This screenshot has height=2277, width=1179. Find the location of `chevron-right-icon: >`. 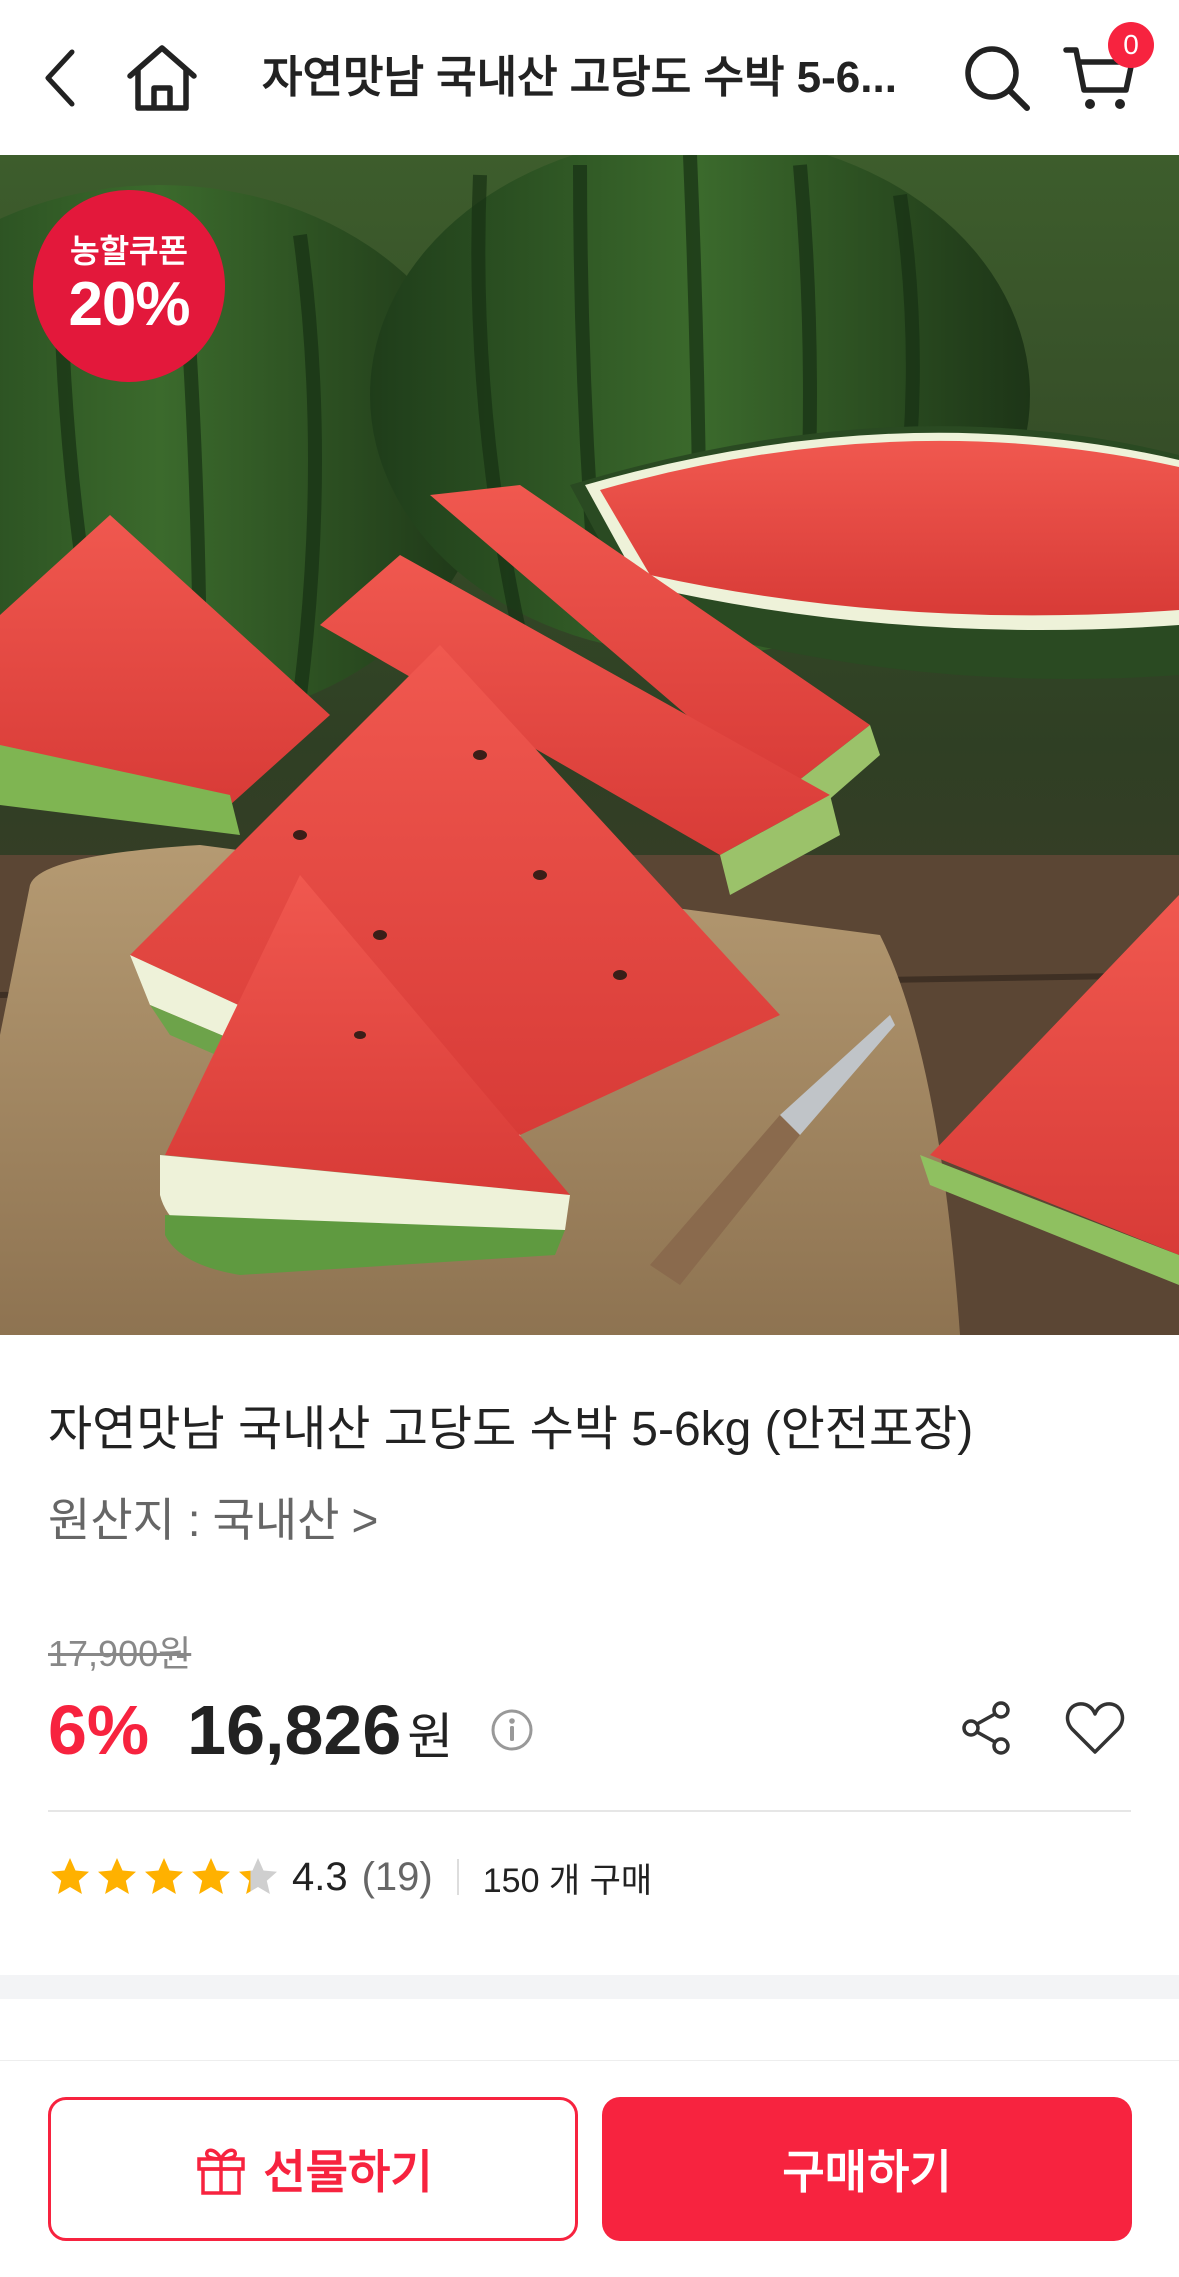

chevron-right-icon: > is located at coordinates (365, 1520).